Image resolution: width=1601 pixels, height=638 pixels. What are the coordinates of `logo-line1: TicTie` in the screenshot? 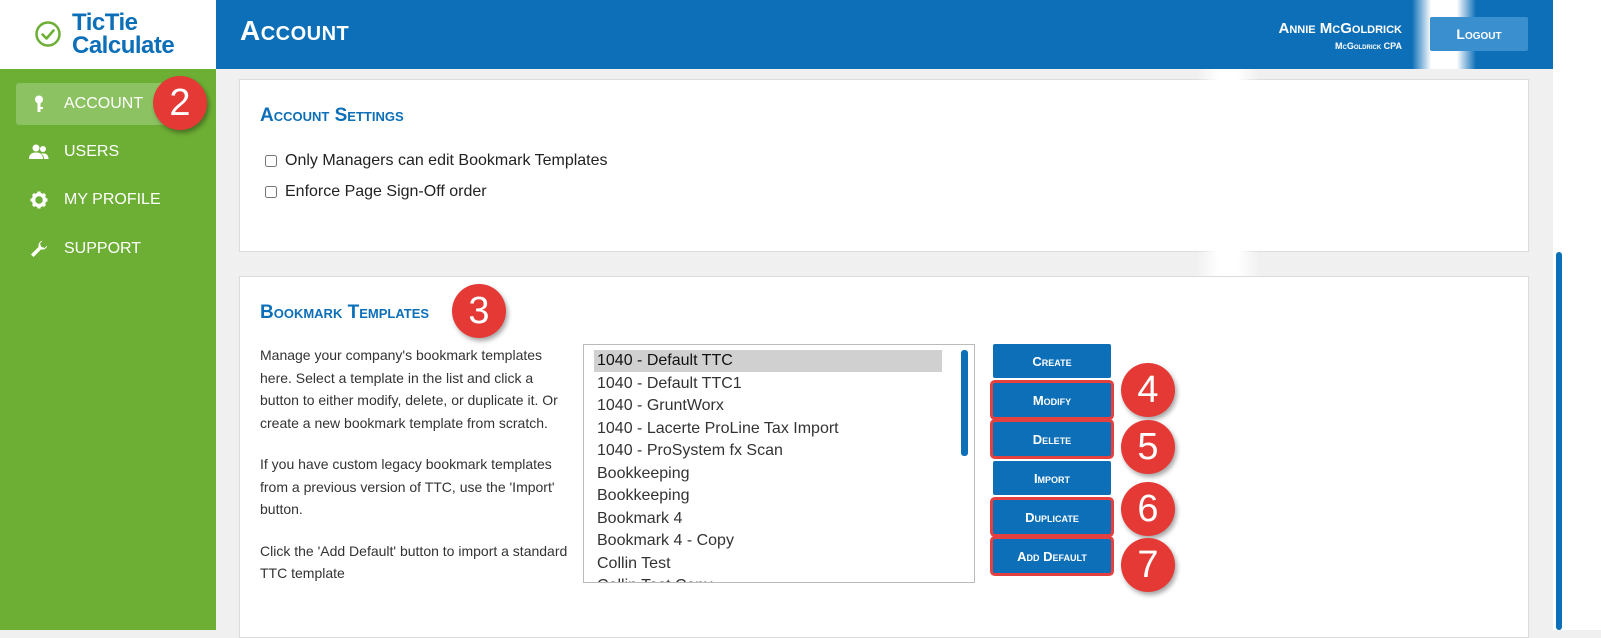 It's located at (105, 22).